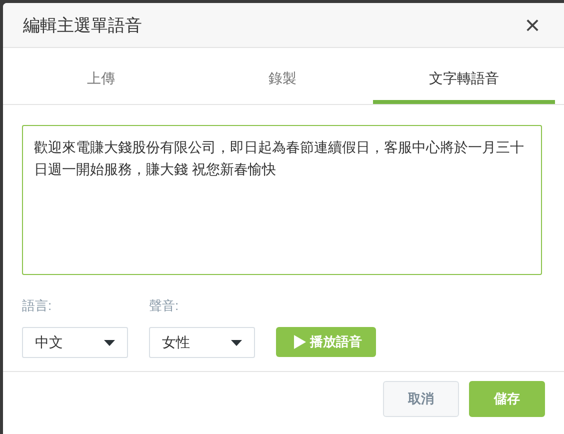 This screenshot has width=564, height=434. I want to click on voice-dropdown: 女性, so click(202, 342).